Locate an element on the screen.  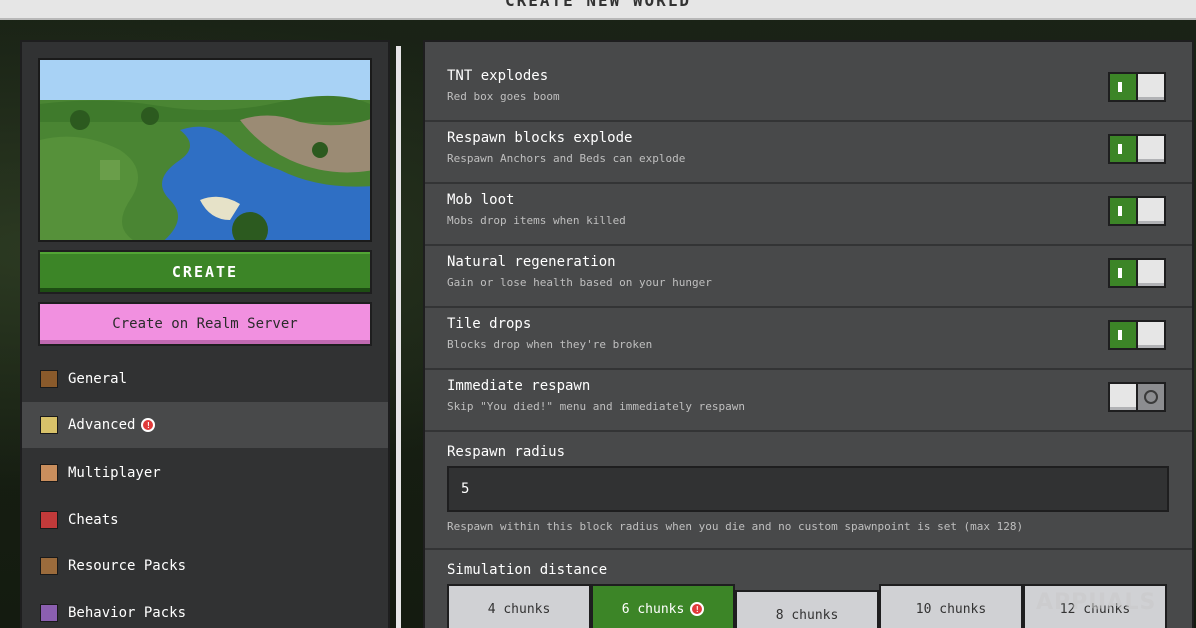
scrollbar is located at coordinates (398, 337).